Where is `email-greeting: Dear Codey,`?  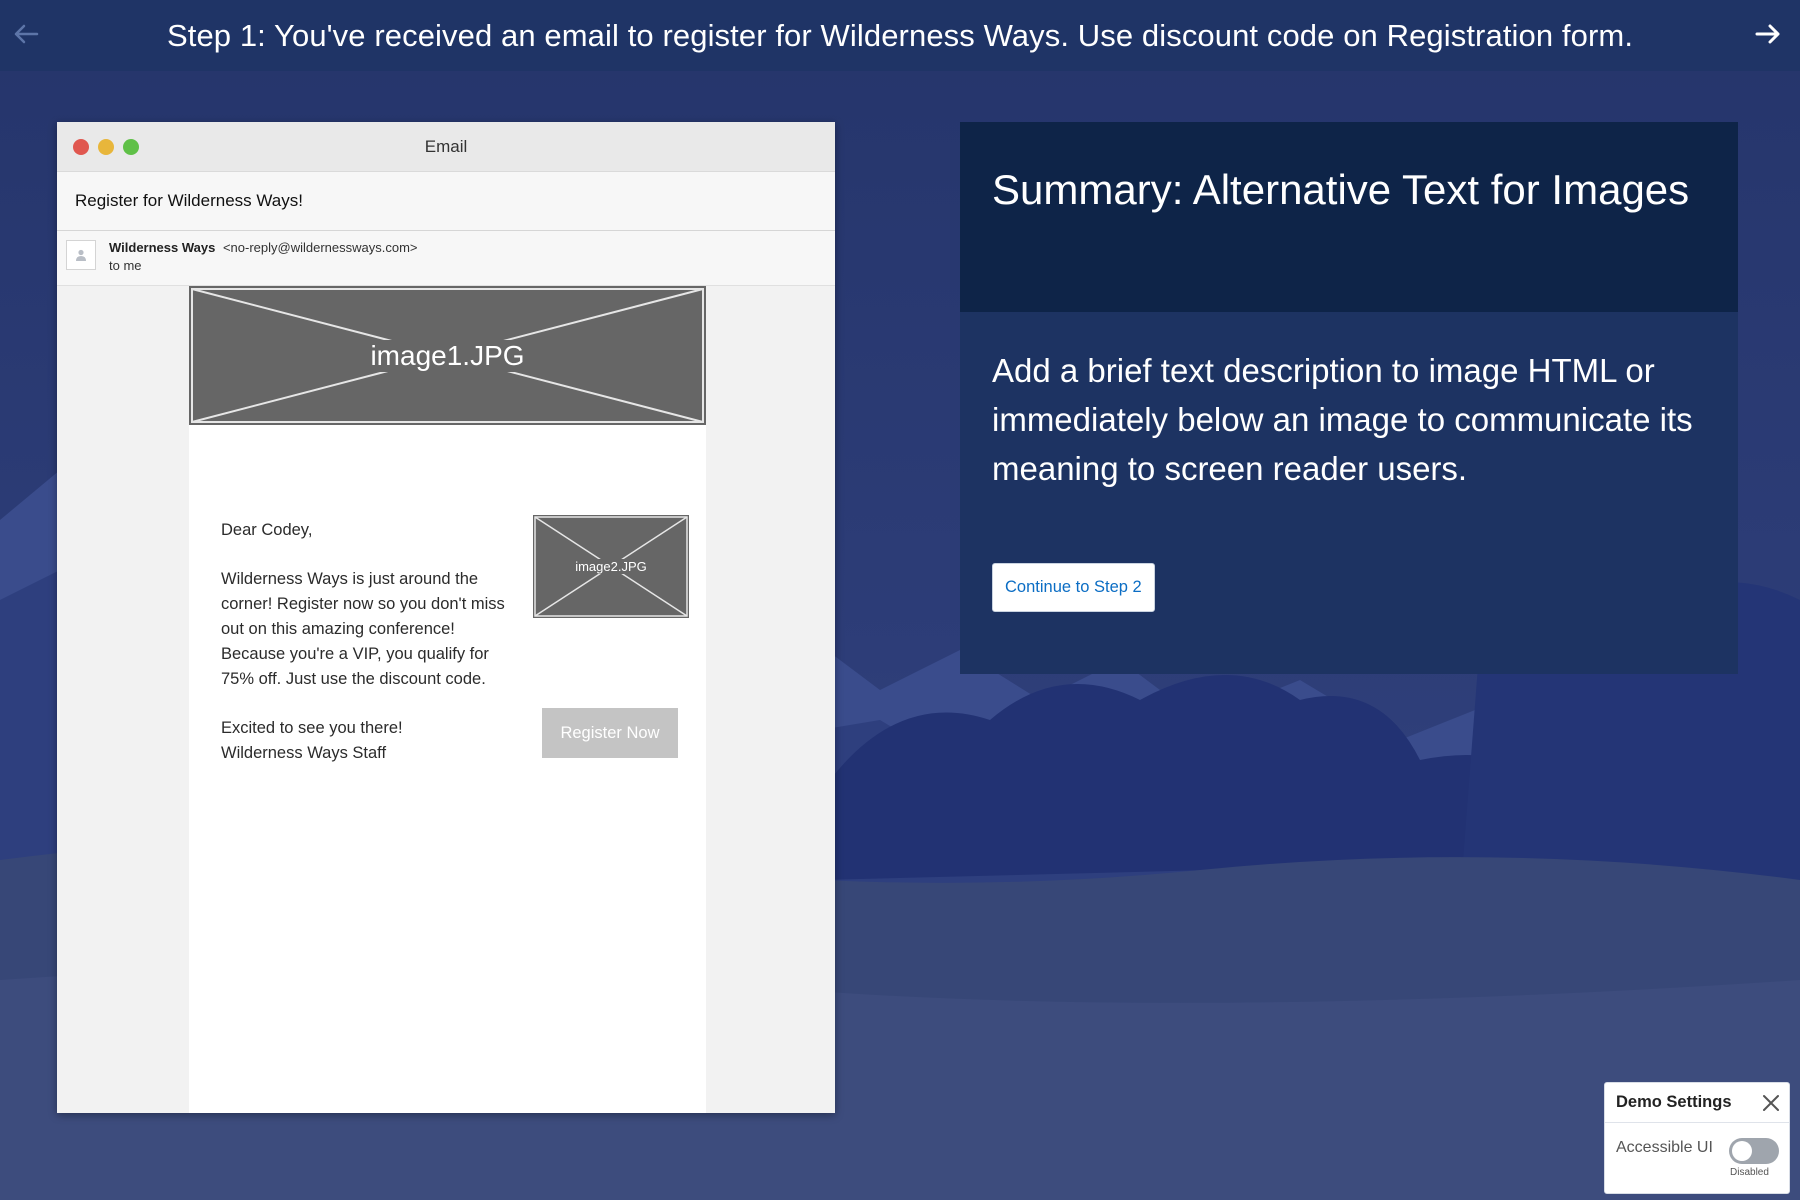
email-greeting: Dear Codey, is located at coordinates (267, 530).